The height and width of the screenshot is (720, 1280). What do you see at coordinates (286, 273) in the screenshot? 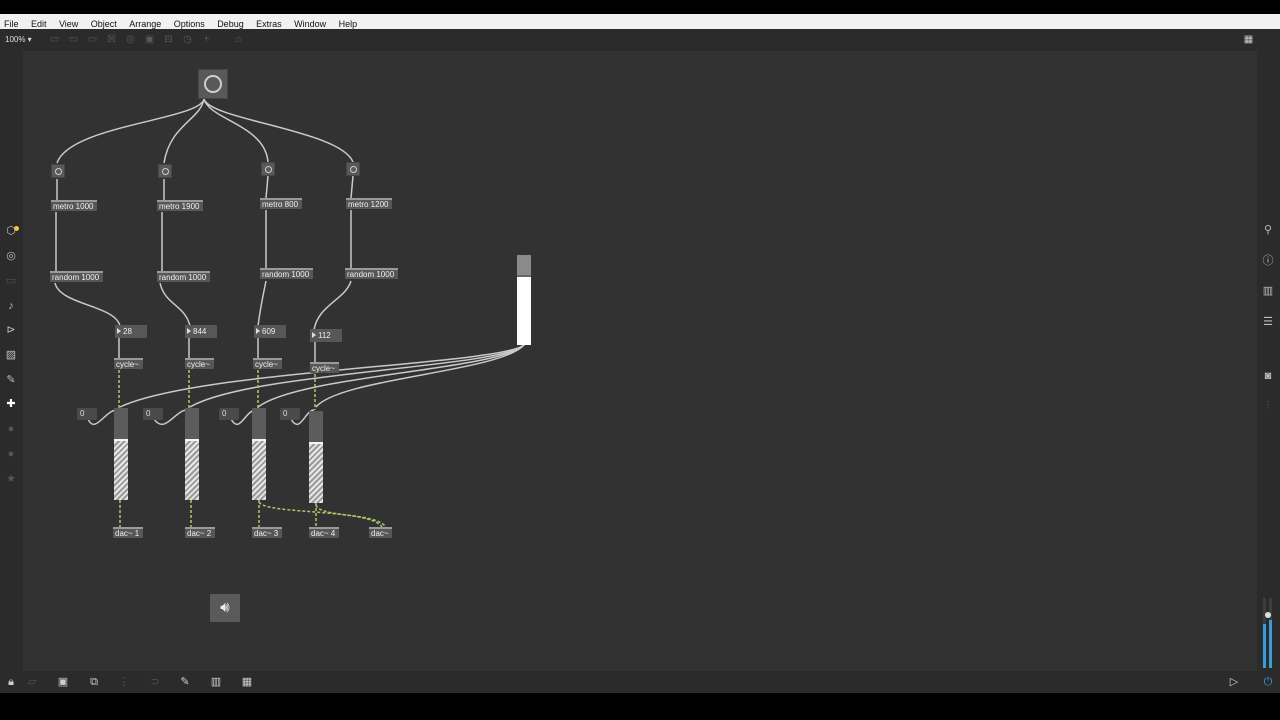
I see `random-object-3: random 1000` at bounding box center [286, 273].